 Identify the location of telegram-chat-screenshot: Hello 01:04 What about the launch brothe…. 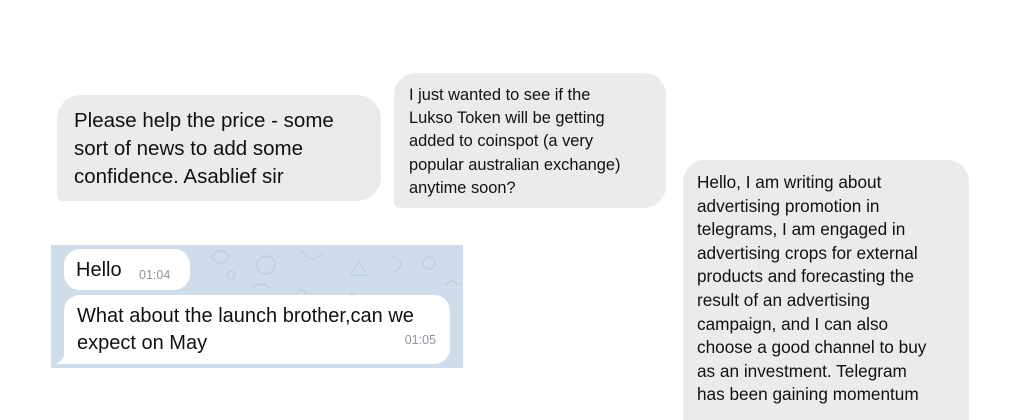
(257, 306).